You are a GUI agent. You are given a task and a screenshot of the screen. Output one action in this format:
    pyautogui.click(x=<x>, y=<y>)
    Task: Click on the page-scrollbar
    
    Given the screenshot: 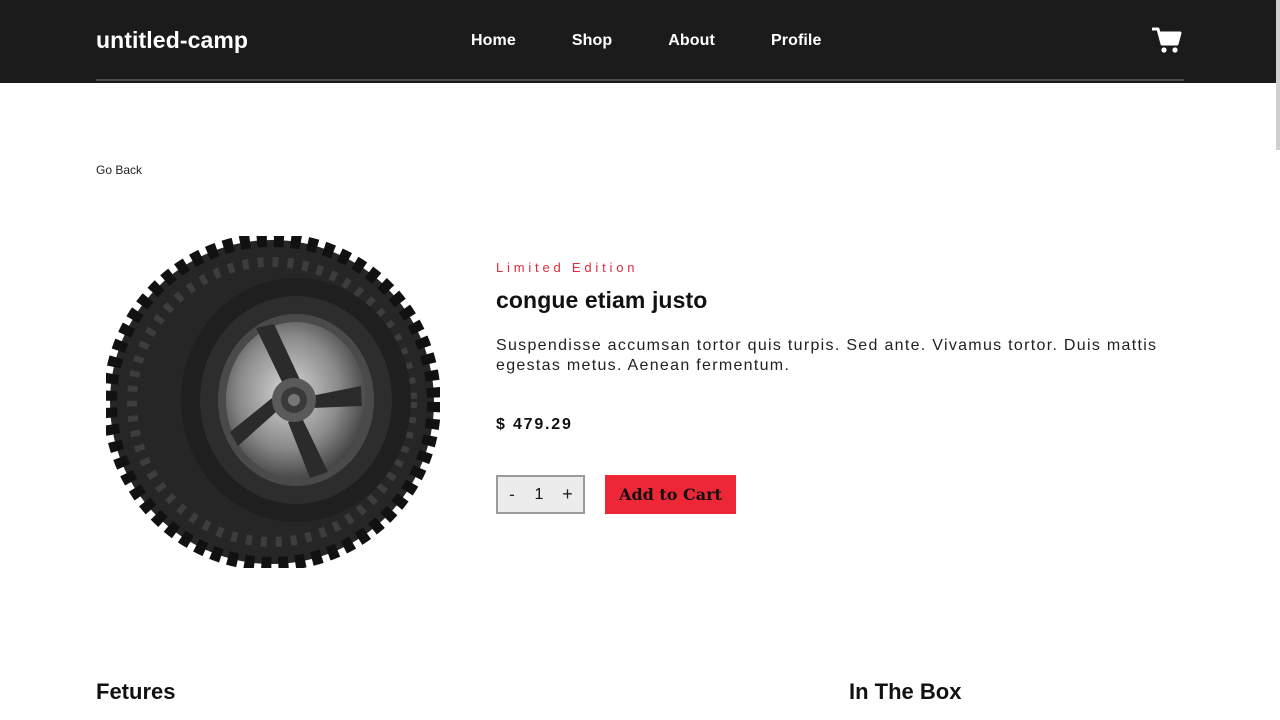 What is the action you would take?
    pyautogui.click(x=1278, y=75)
    